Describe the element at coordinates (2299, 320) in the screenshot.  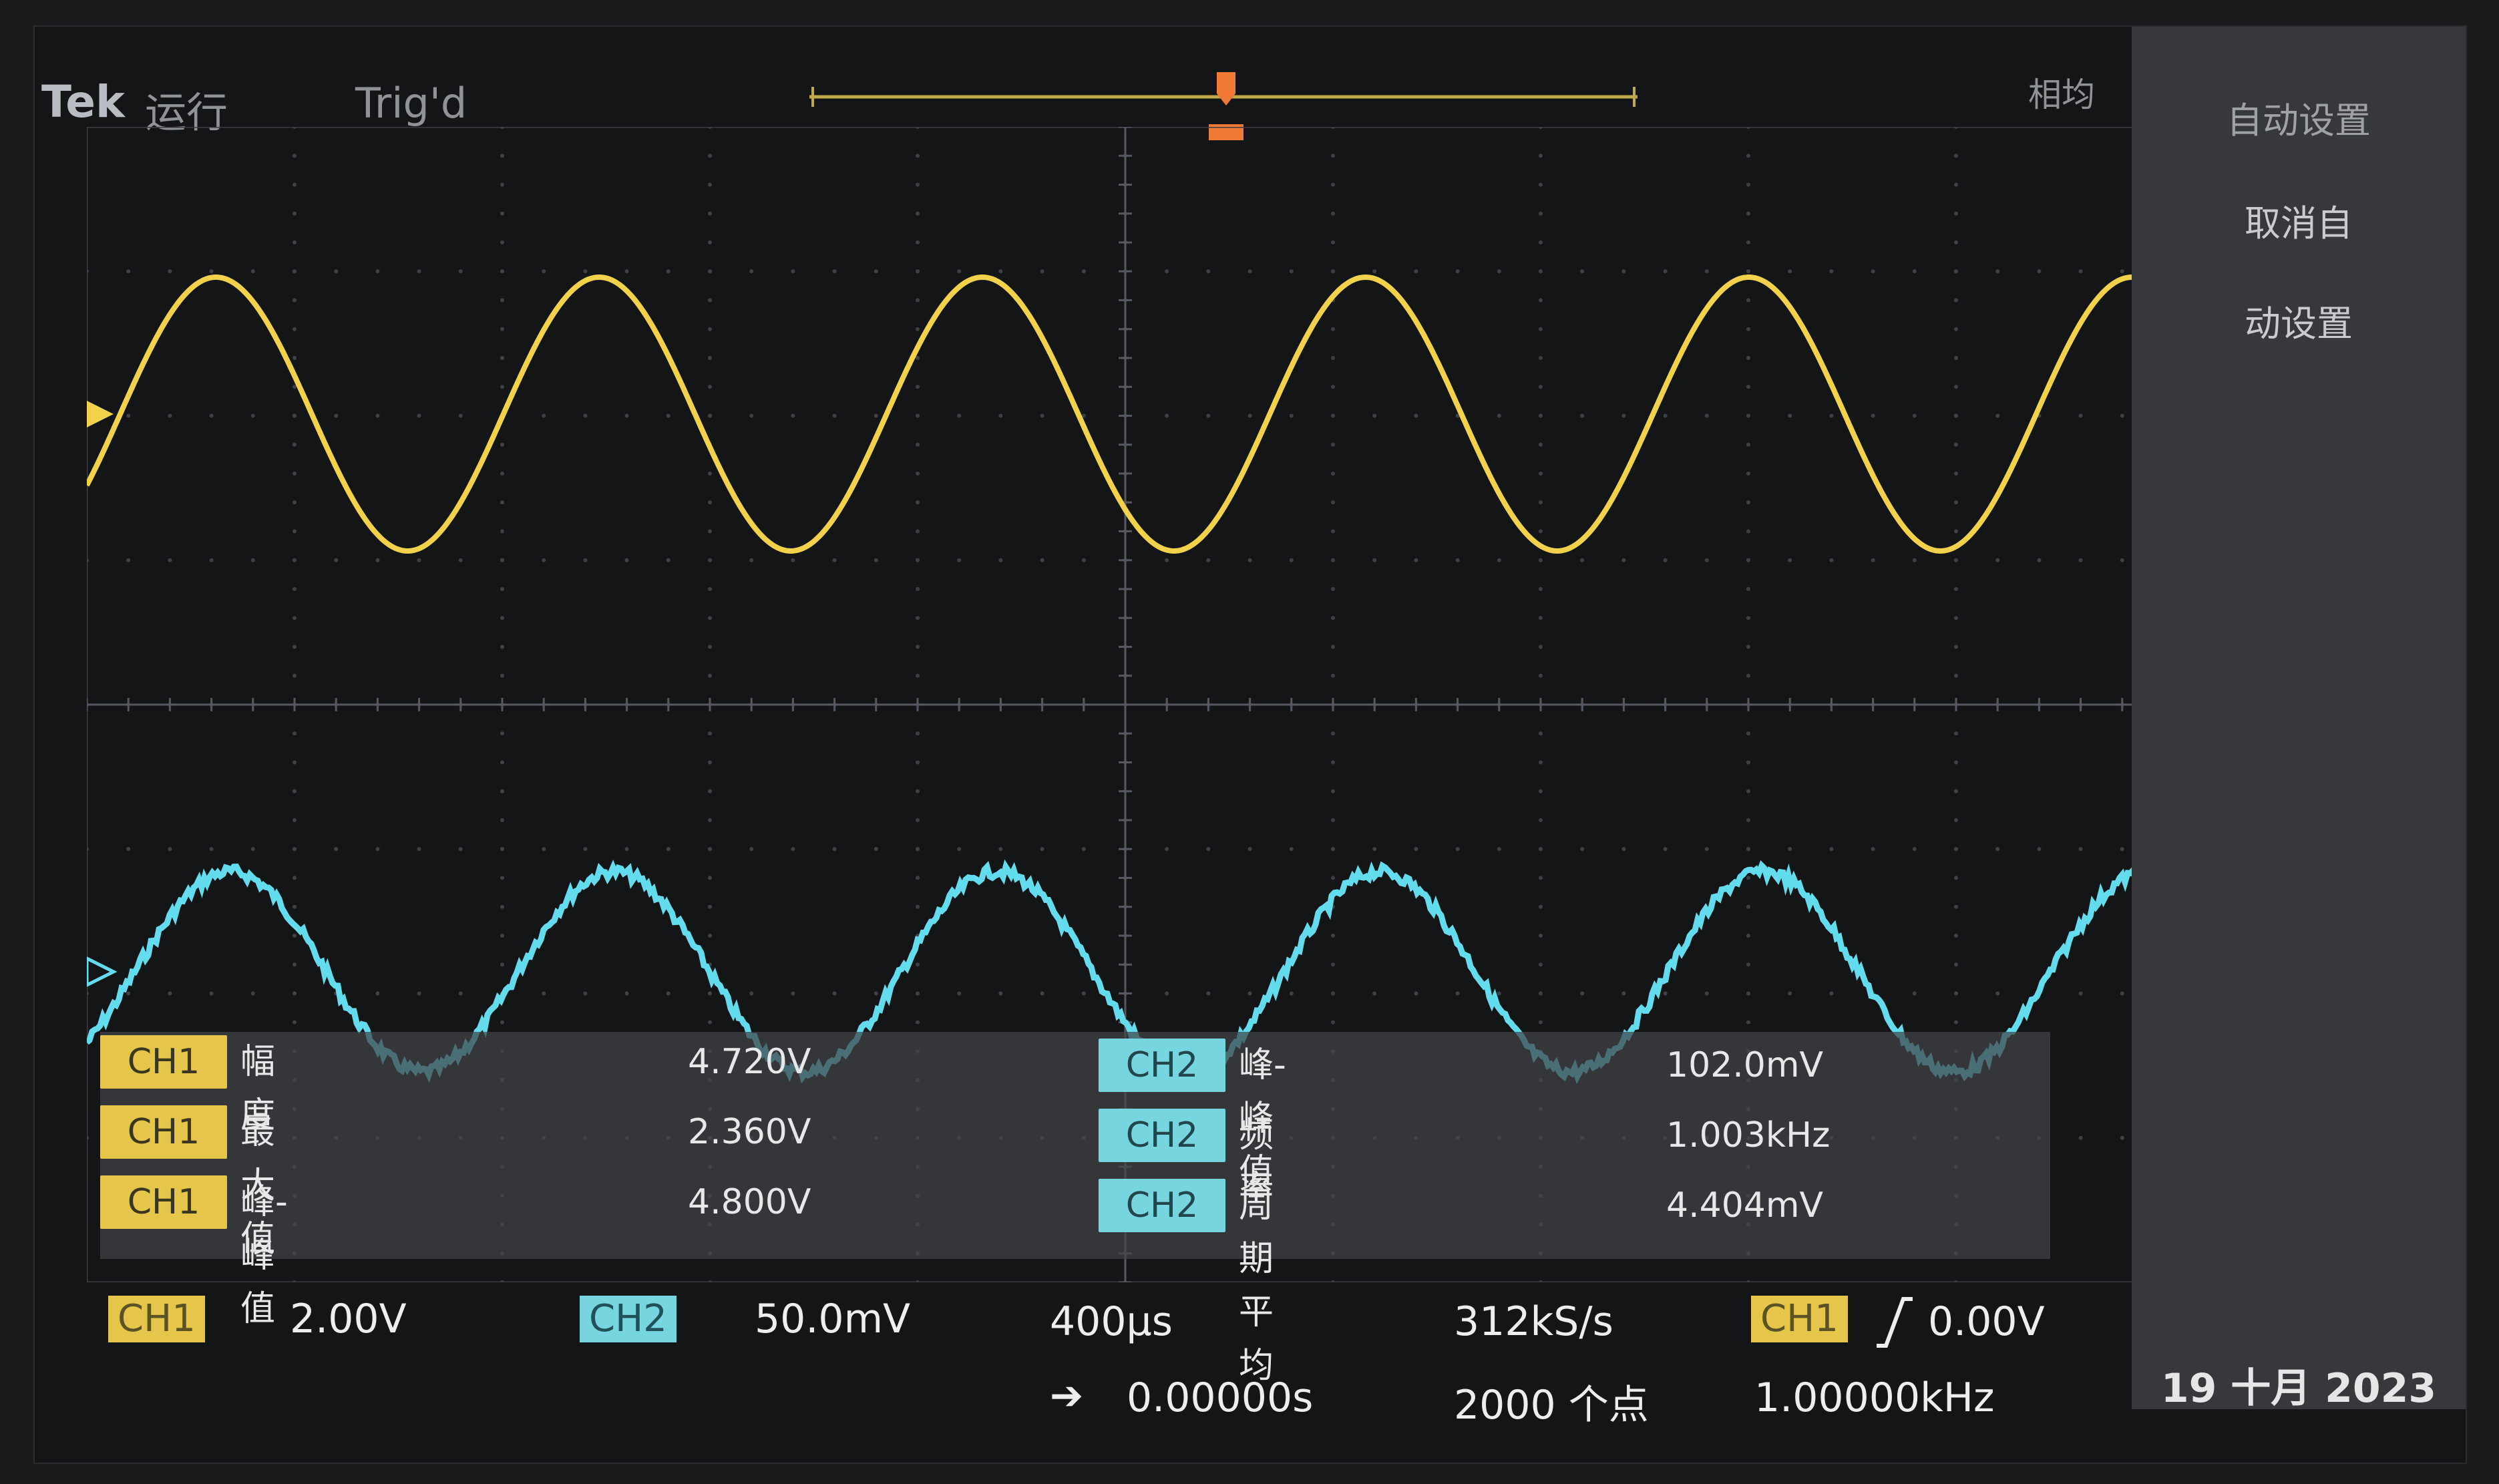
I see `menu-item-autoset-2: 动设置` at that location.